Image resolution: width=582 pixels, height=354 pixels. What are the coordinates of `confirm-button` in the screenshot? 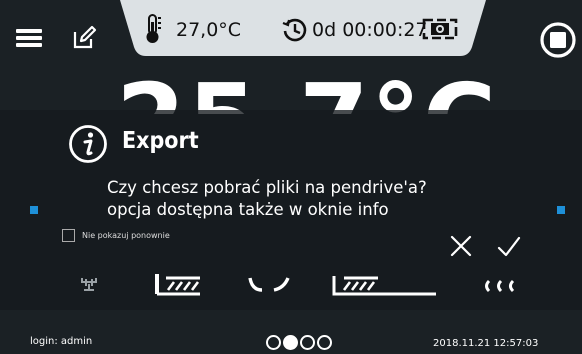 It's located at (509, 247).